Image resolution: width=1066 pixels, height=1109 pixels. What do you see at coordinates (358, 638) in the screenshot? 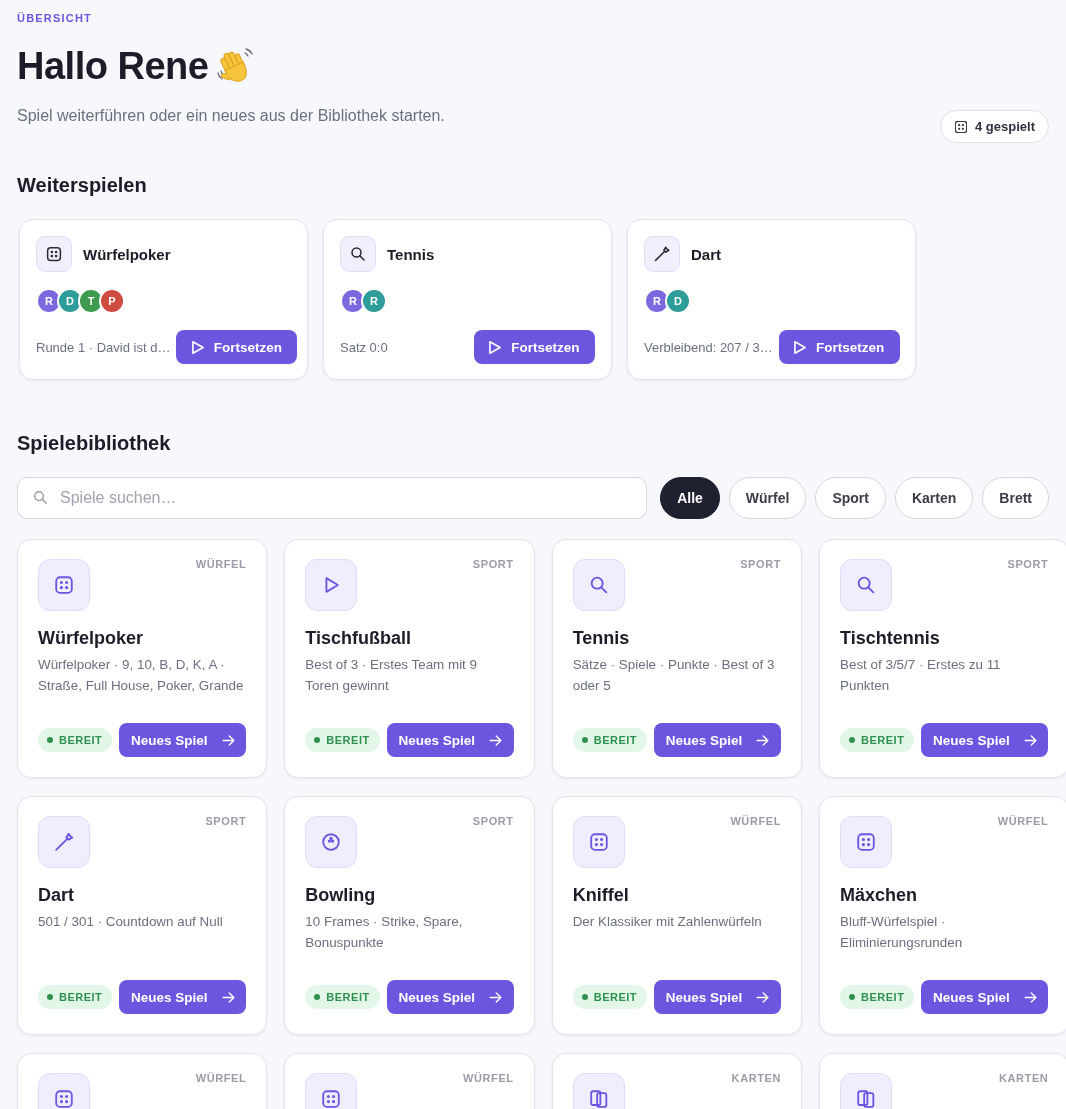
I see `game-title: Tischfußball` at bounding box center [358, 638].